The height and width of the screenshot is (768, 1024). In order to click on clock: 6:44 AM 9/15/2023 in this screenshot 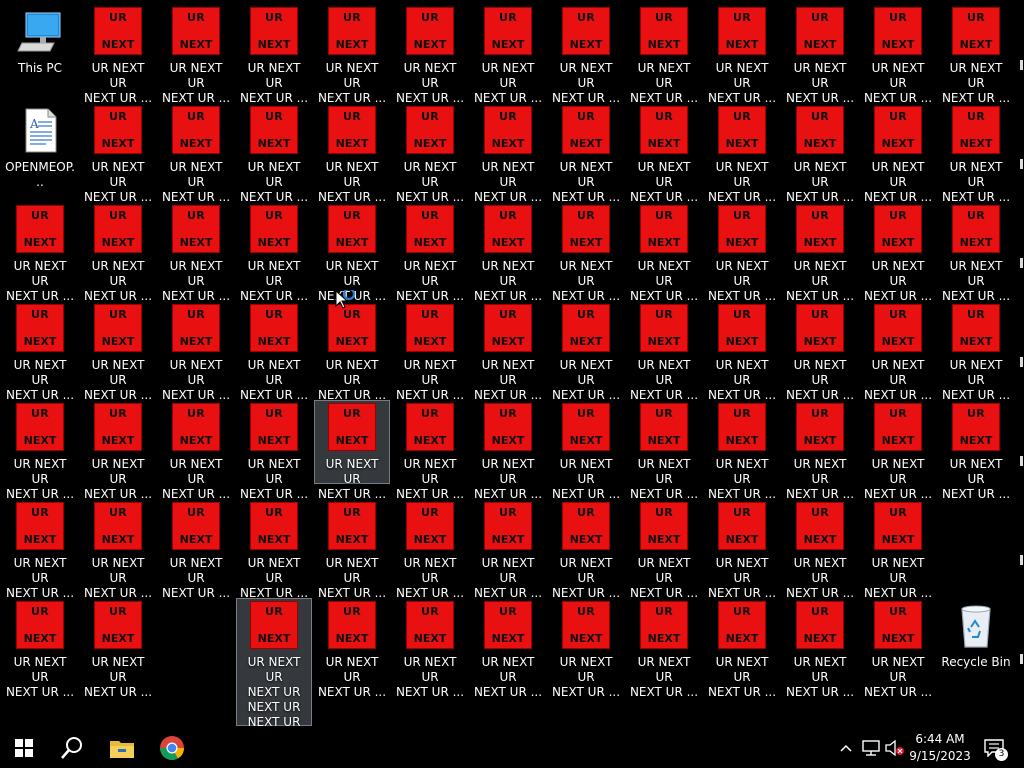, I will do `click(940, 748)`.